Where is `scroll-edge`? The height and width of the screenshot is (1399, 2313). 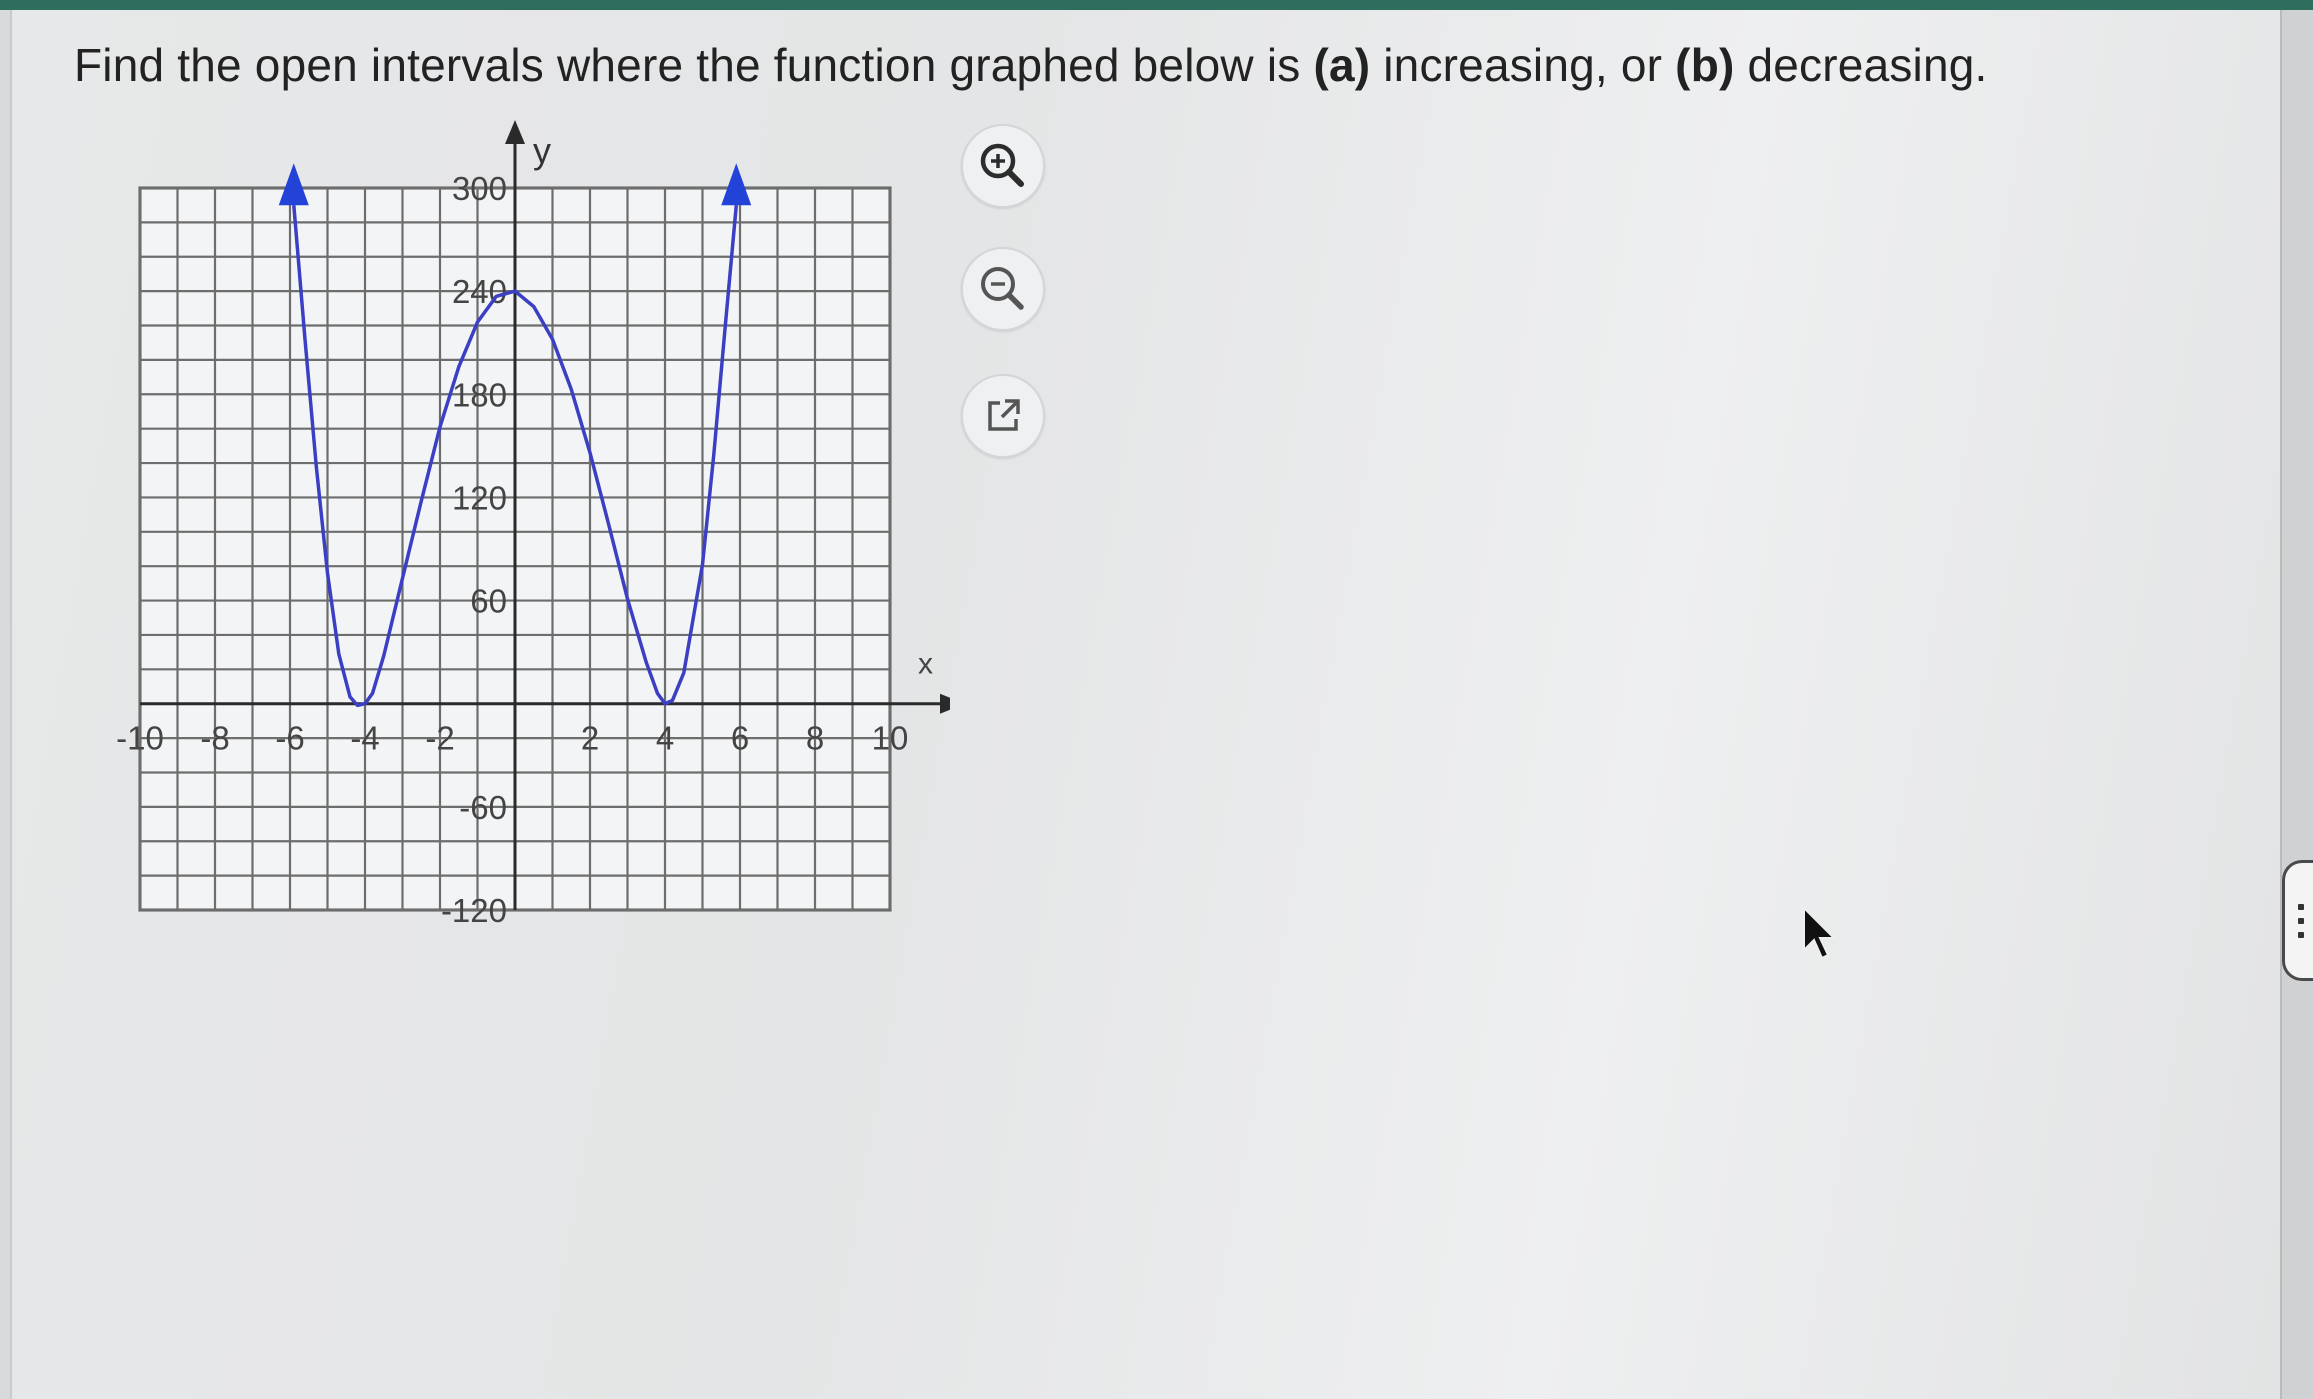
scroll-edge is located at coordinates (2296, 704).